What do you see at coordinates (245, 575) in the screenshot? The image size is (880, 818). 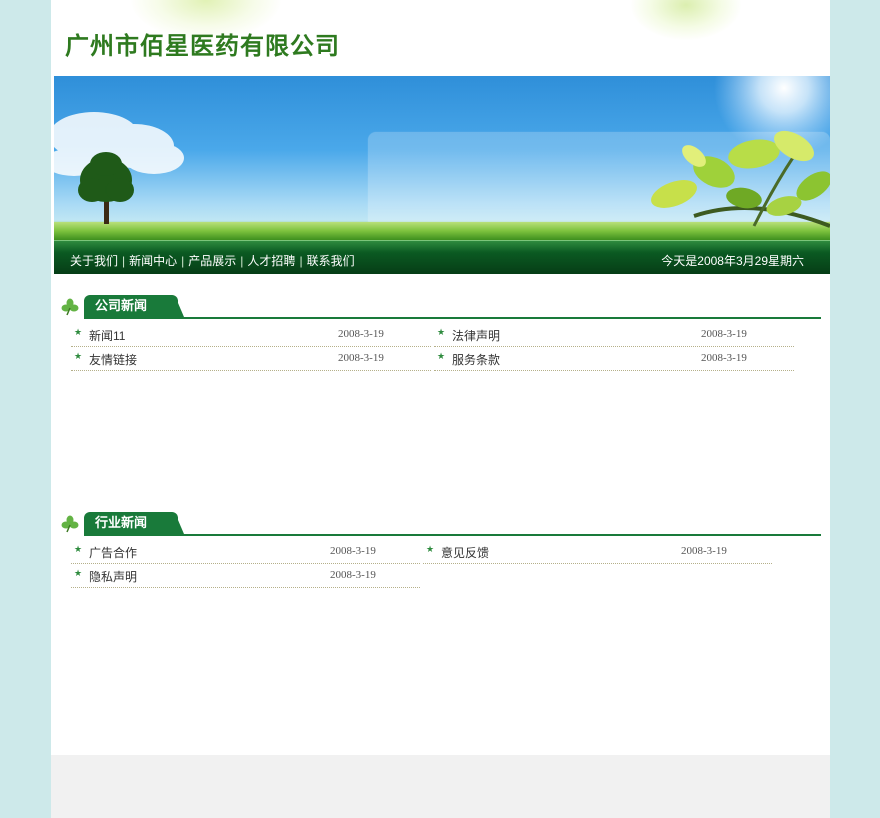 I see `list-item: ★ 隐私声明 2008-3-19` at bounding box center [245, 575].